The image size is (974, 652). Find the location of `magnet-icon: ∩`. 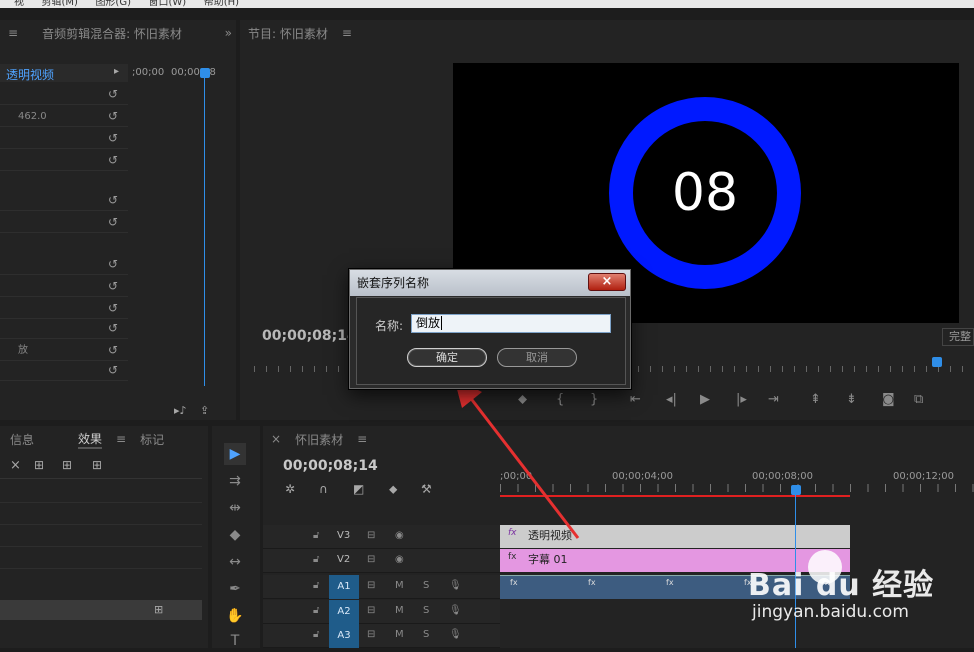

magnet-icon: ∩ is located at coordinates (323, 489).